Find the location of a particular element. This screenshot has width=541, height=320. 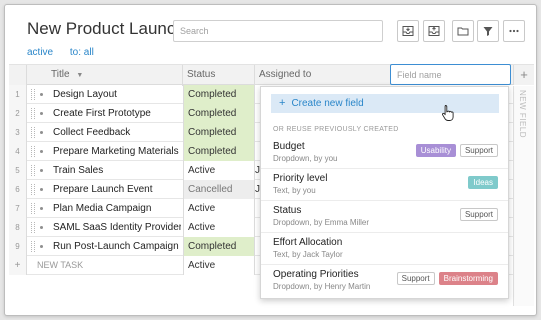

status-cell: Cancelled is located at coordinates (219, 189).